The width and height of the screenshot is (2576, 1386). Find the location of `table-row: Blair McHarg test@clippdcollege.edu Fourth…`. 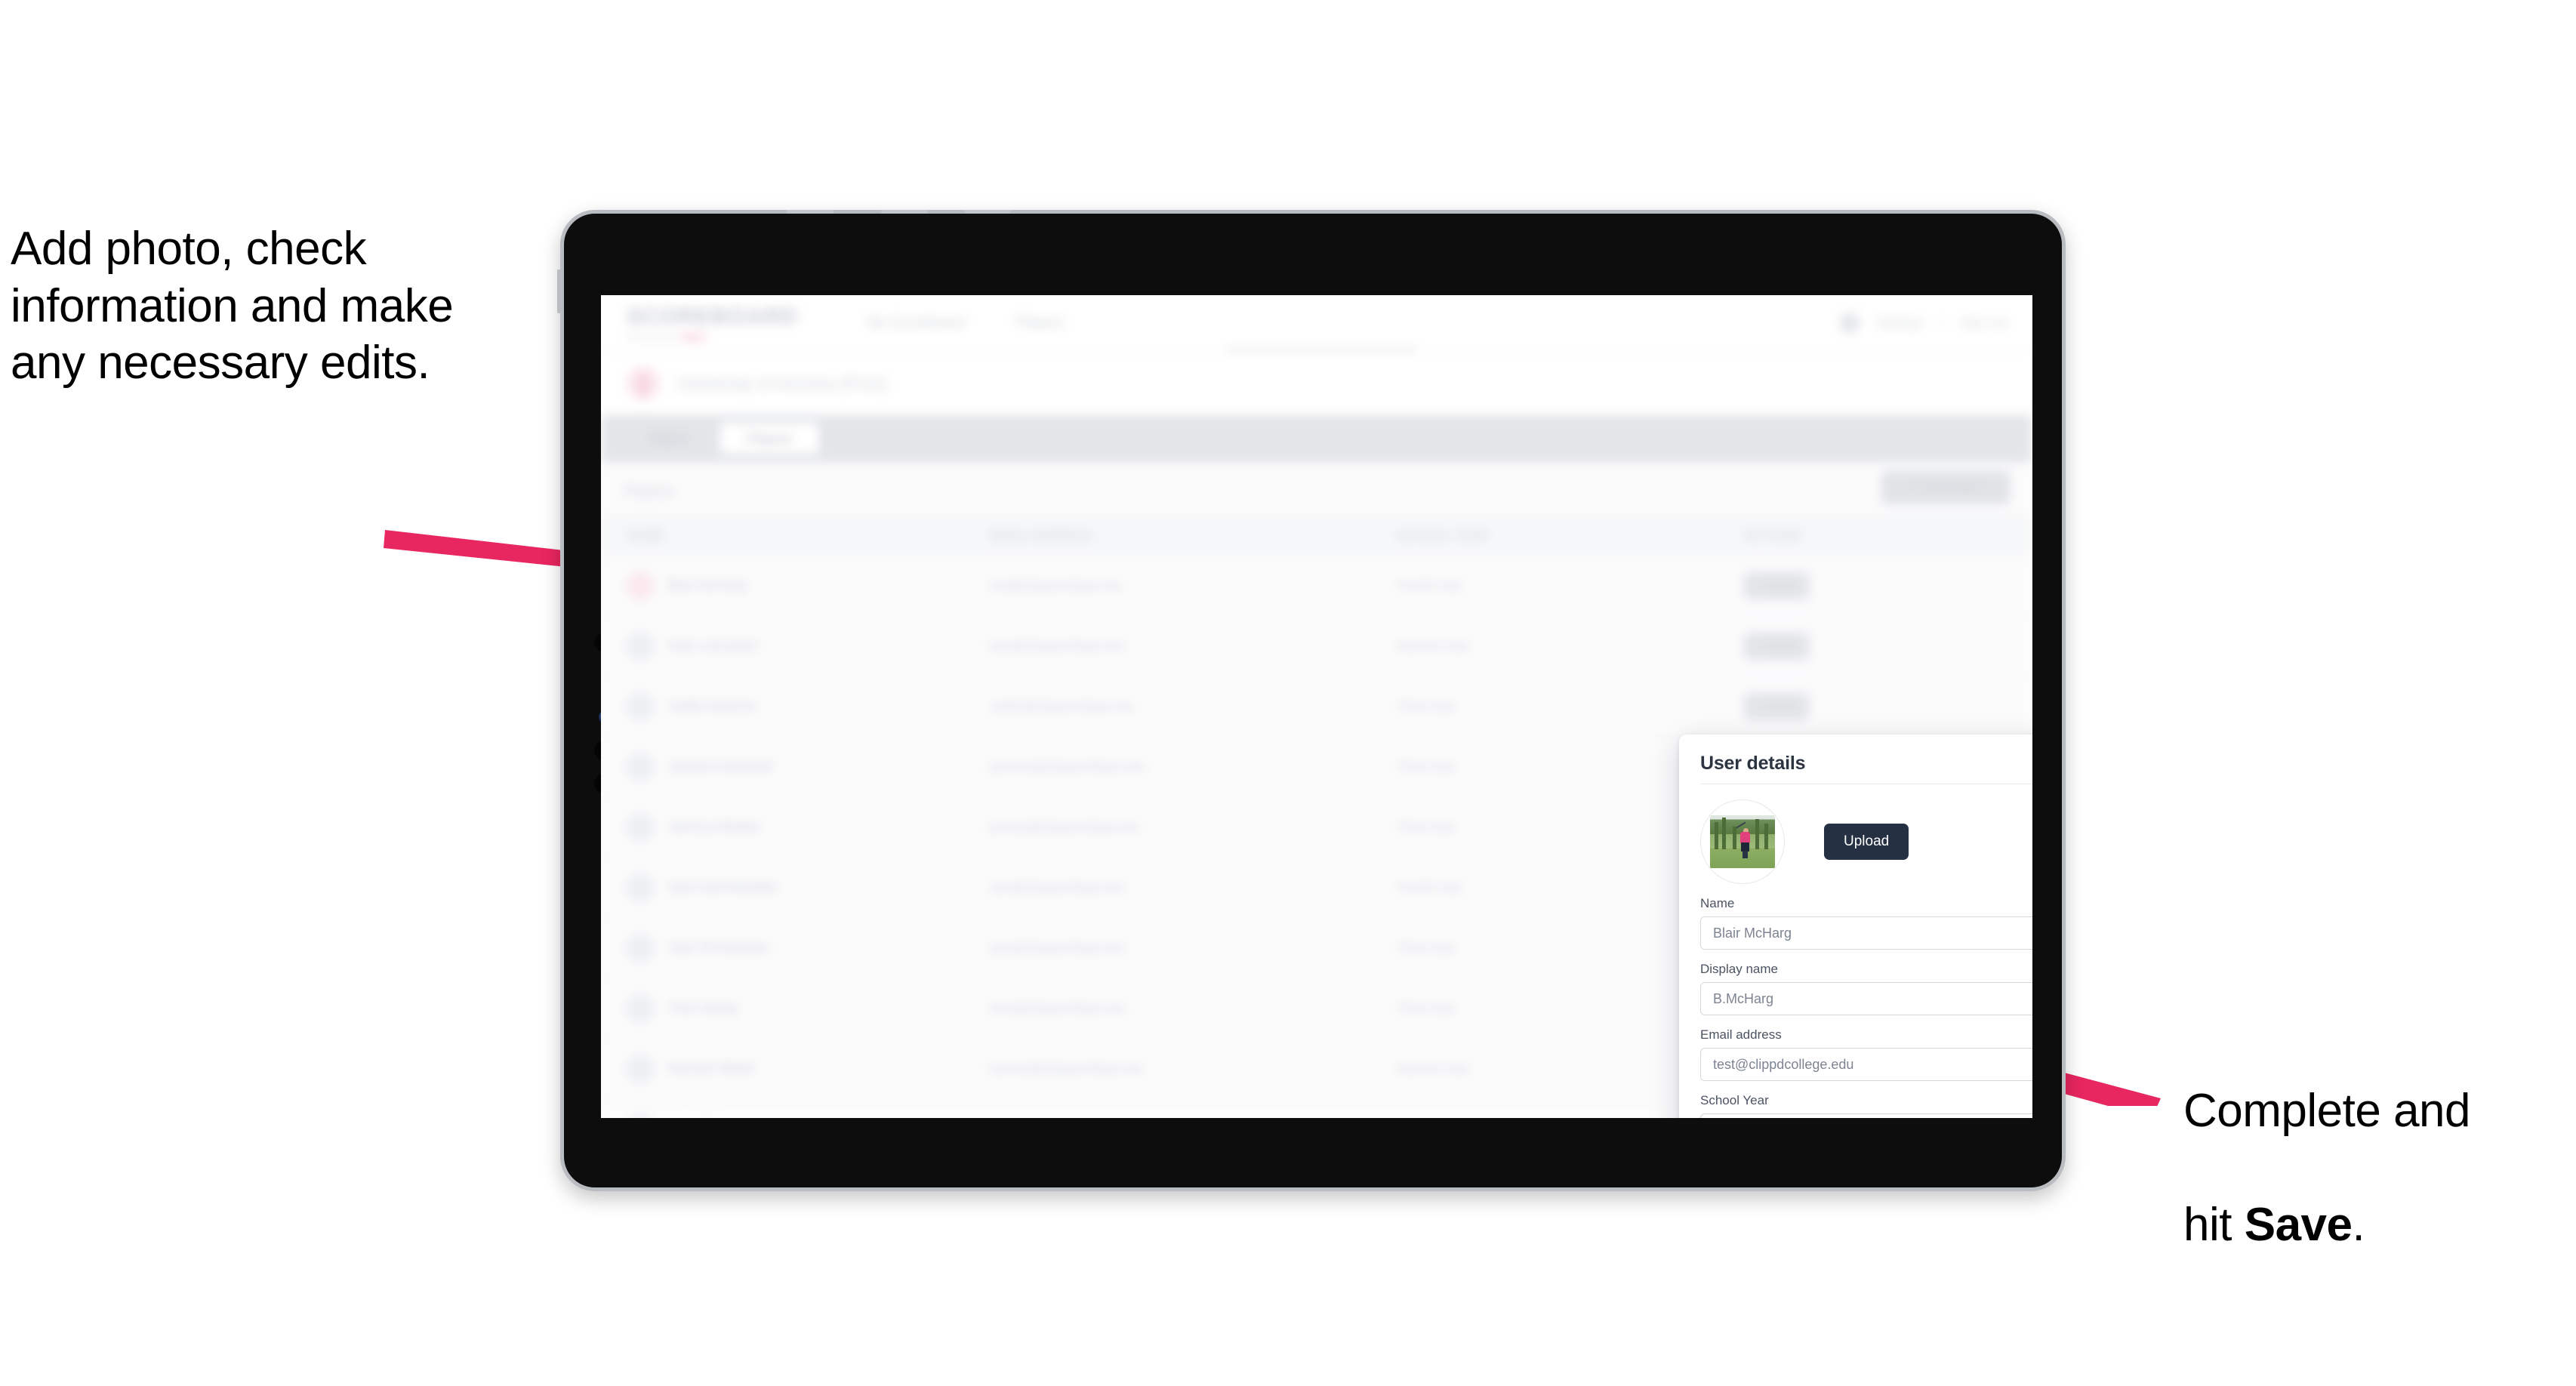

table-row: Blair McHarg test@clippdcollege.edu Fourth… is located at coordinates (1316, 586).